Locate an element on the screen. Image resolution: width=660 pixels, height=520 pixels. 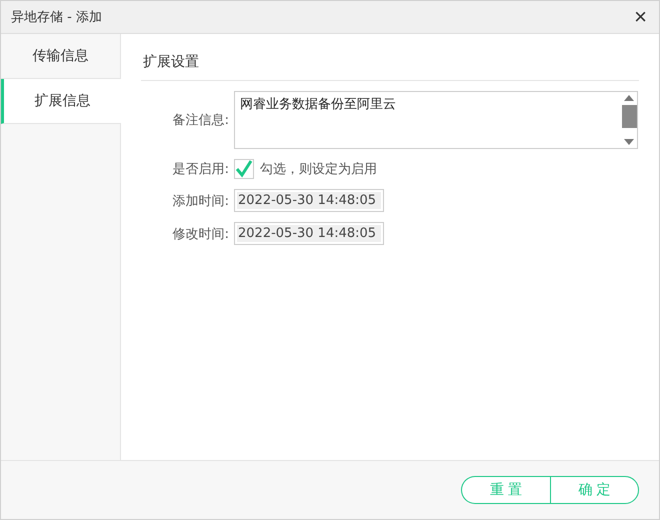
sidebar-tab: 扩展信息 is located at coordinates (61, 101).